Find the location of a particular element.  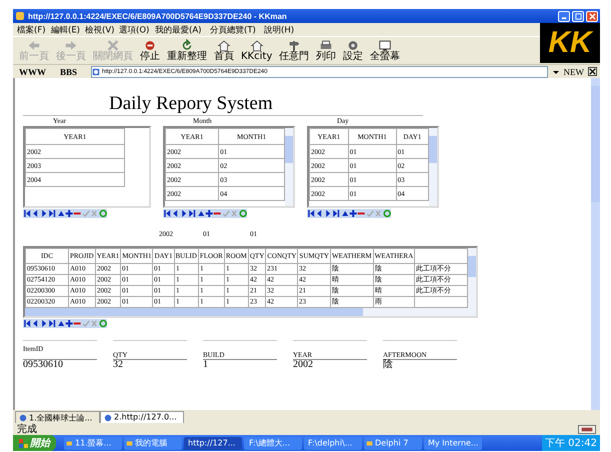

toolbar-button: KKcity is located at coordinates (257, 50).